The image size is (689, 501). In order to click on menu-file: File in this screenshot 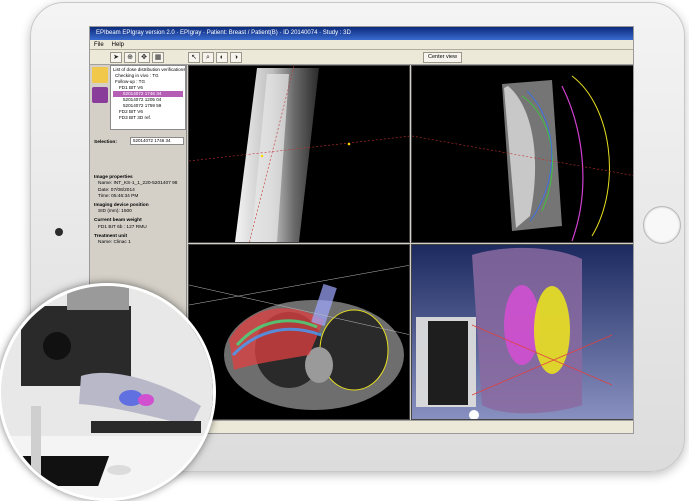, I will do `click(99, 44)`.